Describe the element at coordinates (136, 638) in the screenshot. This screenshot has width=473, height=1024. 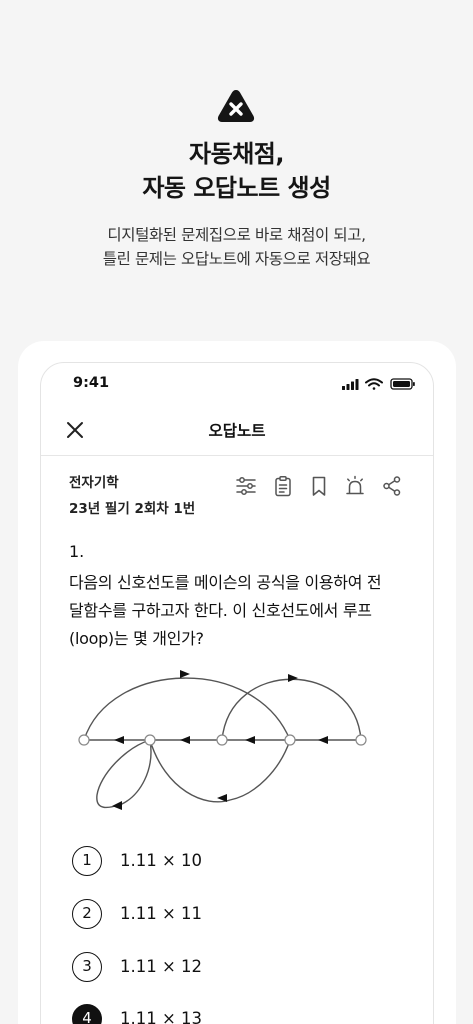
I see `question-text-line3: (loop)는 몇 개인가?` at that location.